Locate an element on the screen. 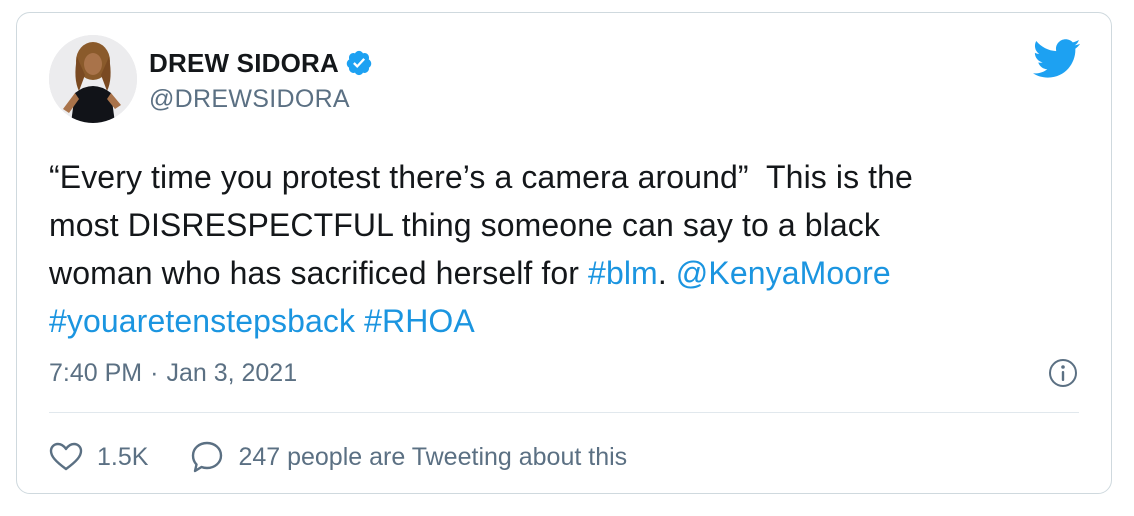 Image resolution: width=1134 pixels, height=516 pixels. tweet-timestamp: 7:40 PM · Jan 3, 2021 is located at coordinates (173, 373).